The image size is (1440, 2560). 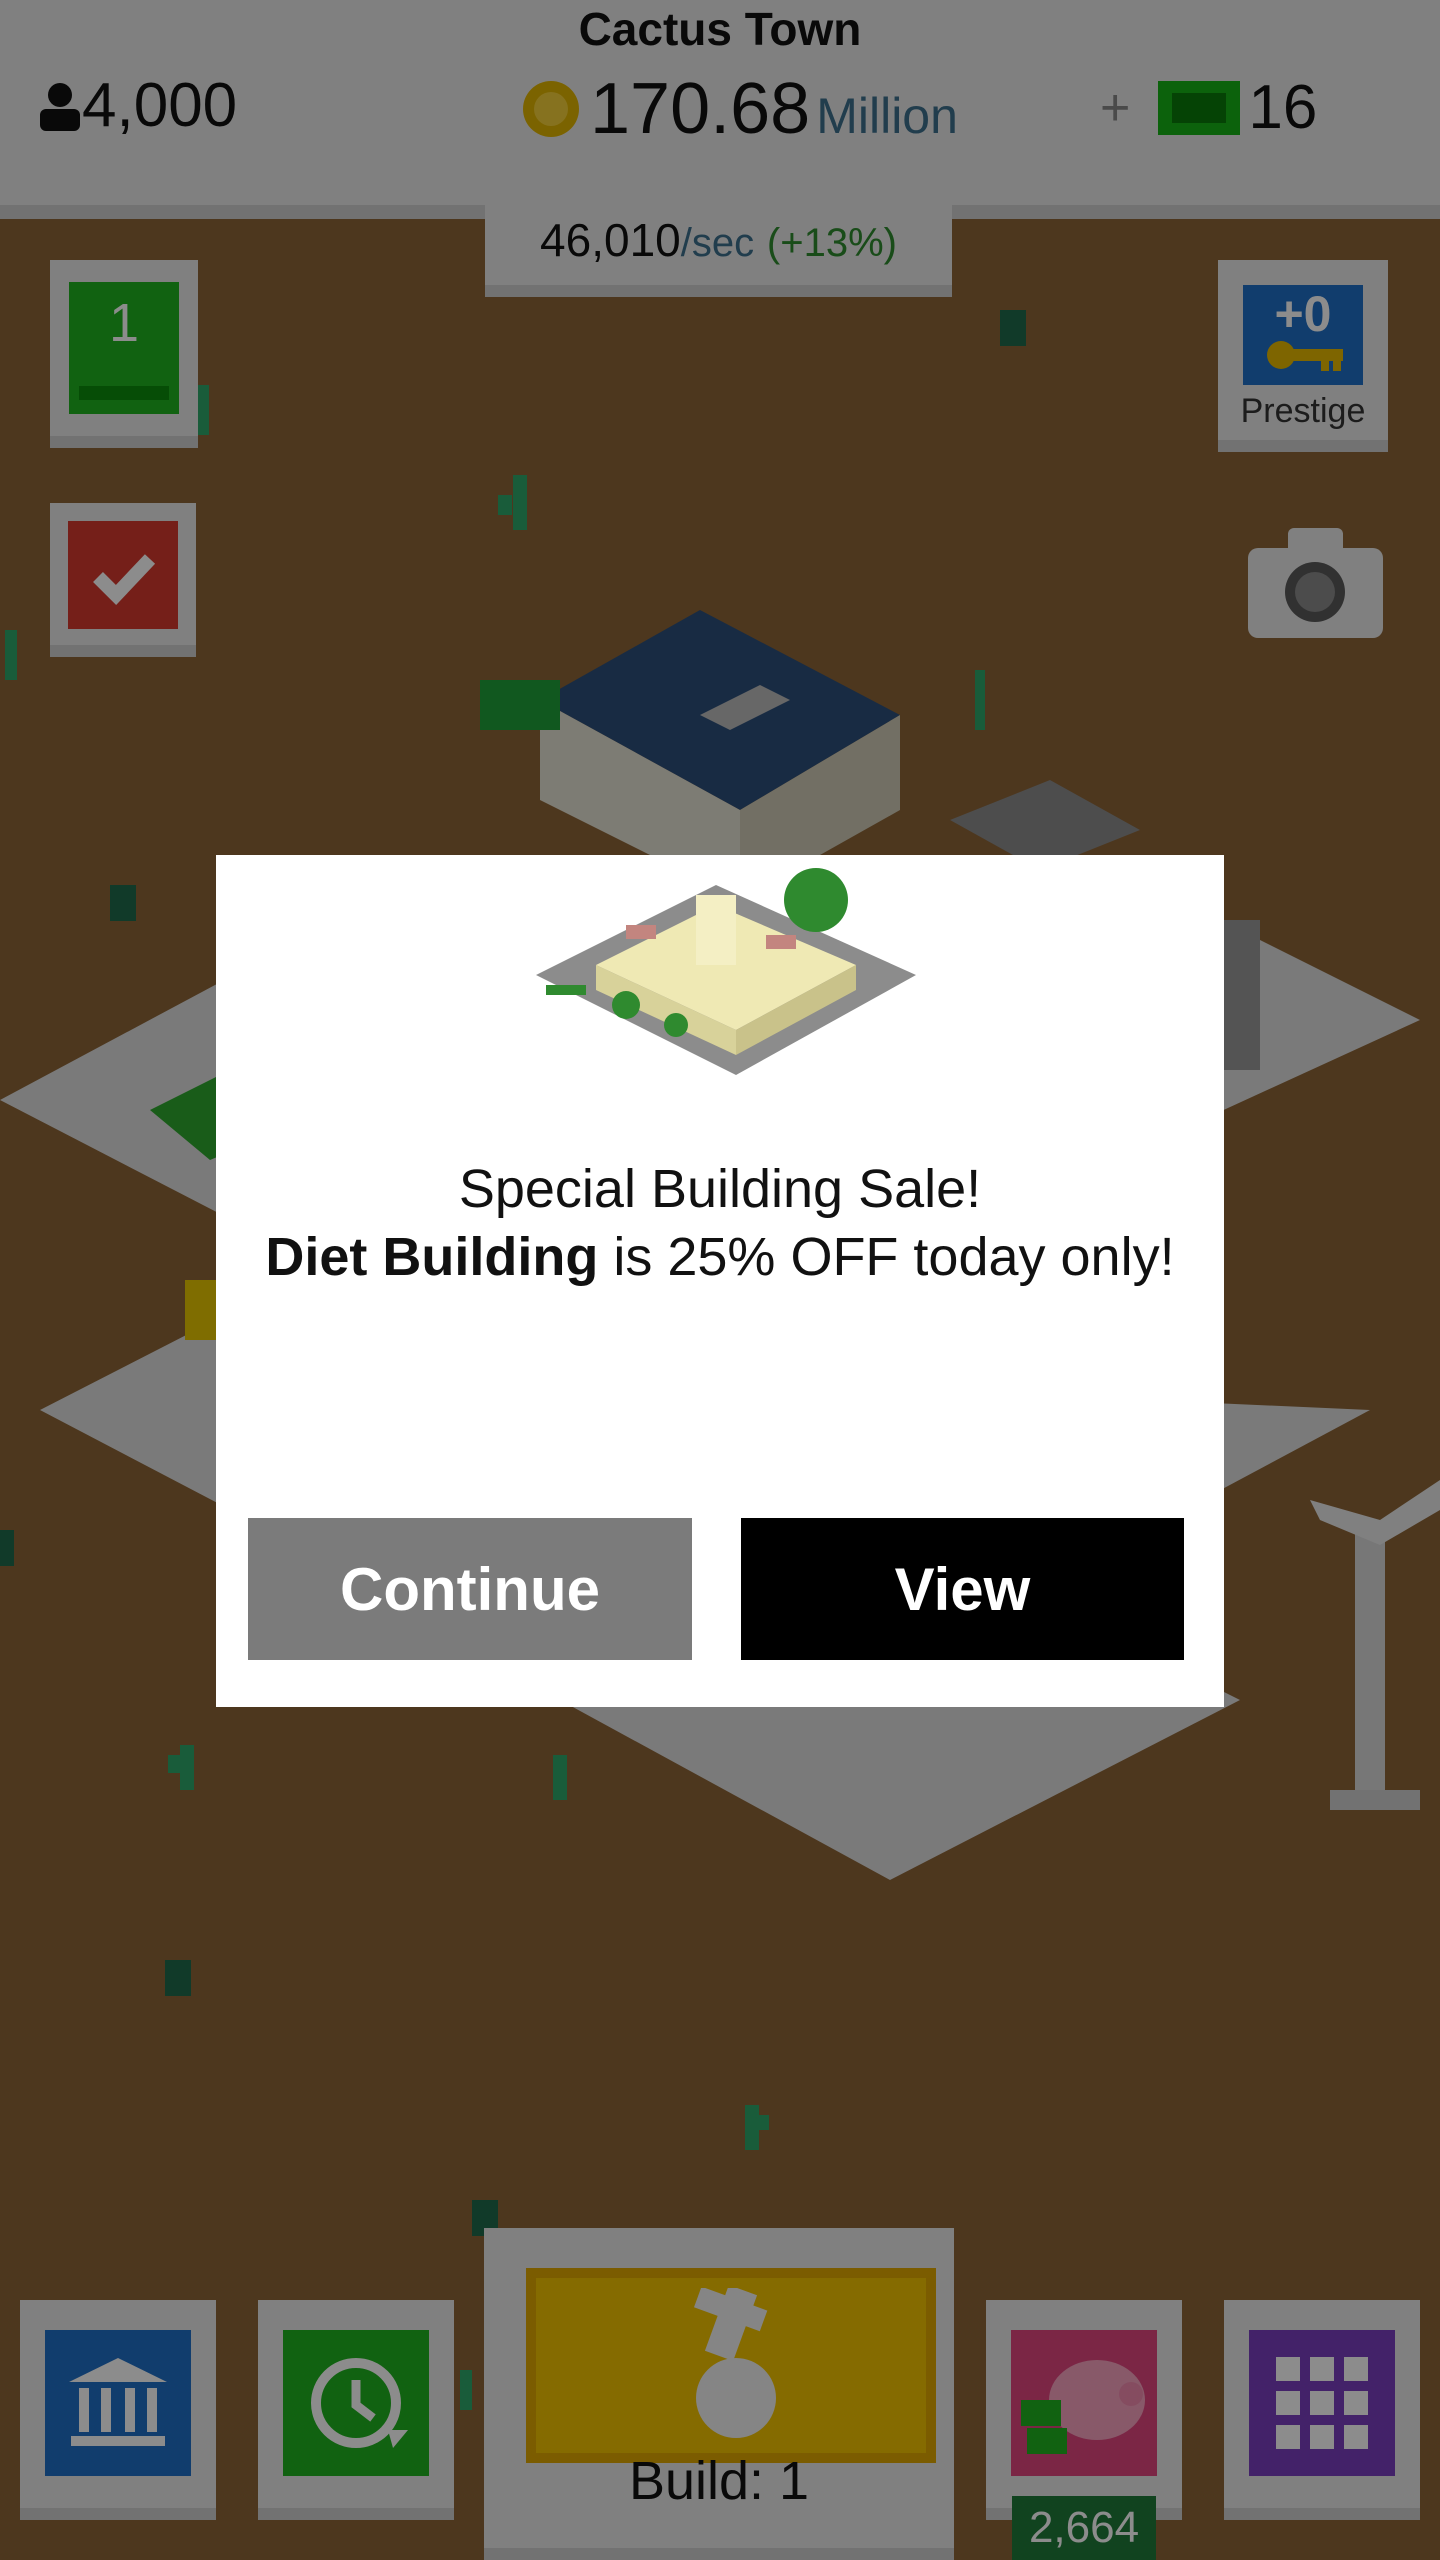 I want to click on sale-title: Special Building Sale!, so click(x=720, y=1189).